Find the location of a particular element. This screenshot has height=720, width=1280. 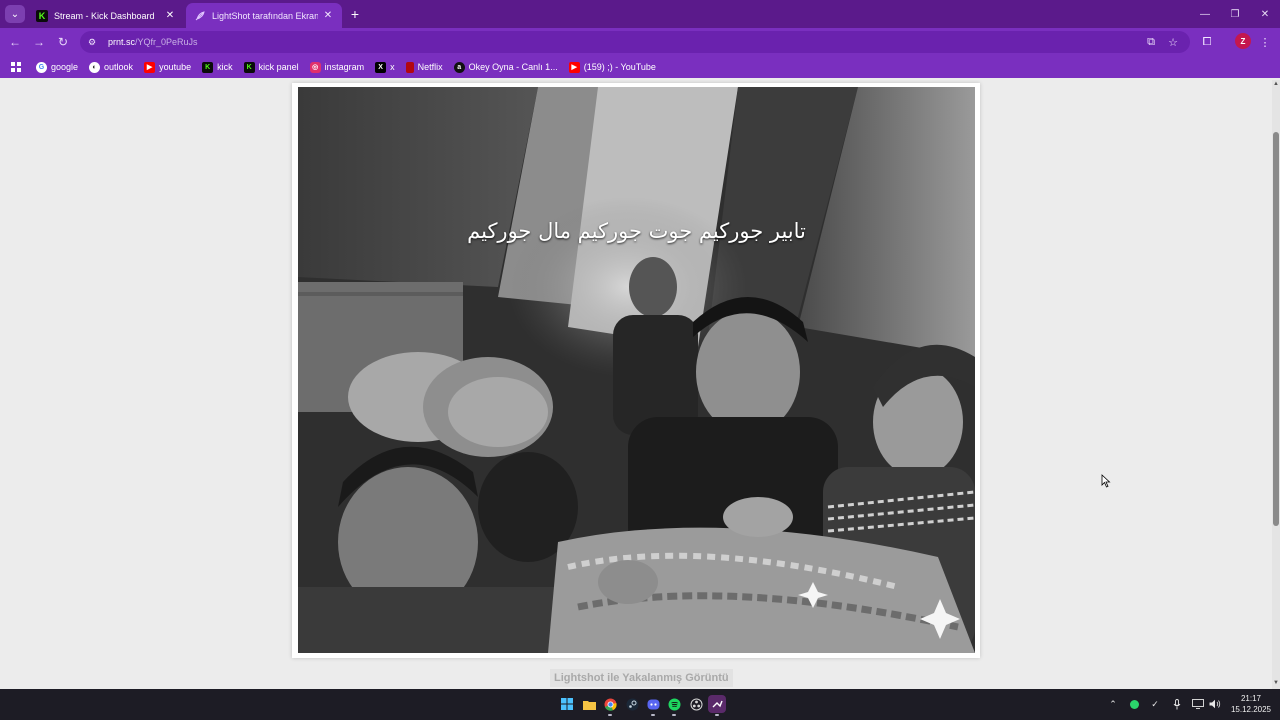

address-bar: ⚙ prnt.sc/YQfr_0PeRuJs is located at coordinates (635, 42).